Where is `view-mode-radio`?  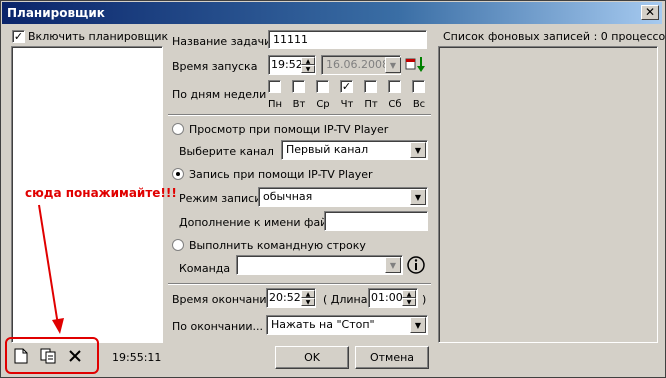 view-mode-radio is located at coordinates (178, 129).